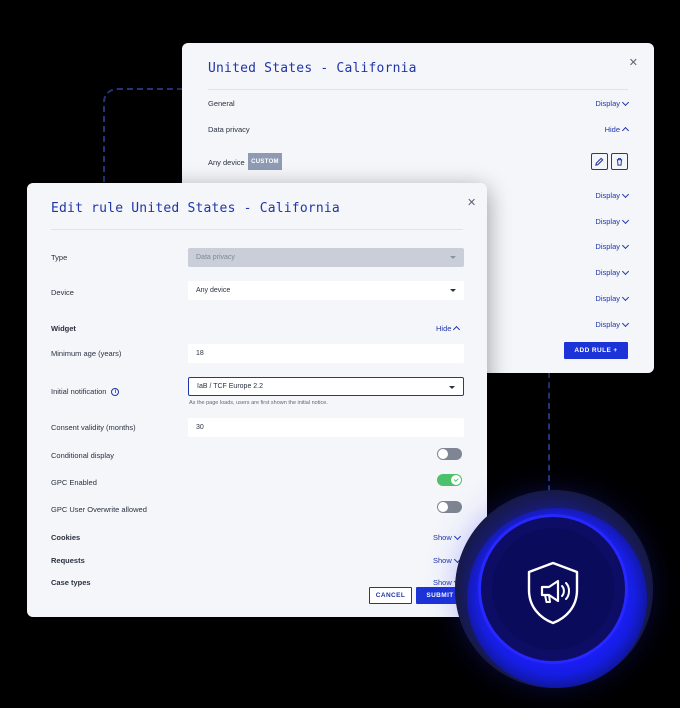 This screenshot has height=708, width=680. Describe the element at coordinates (449, 507) in the screenshot. I see `gpc-overwrite-switch` at that location.